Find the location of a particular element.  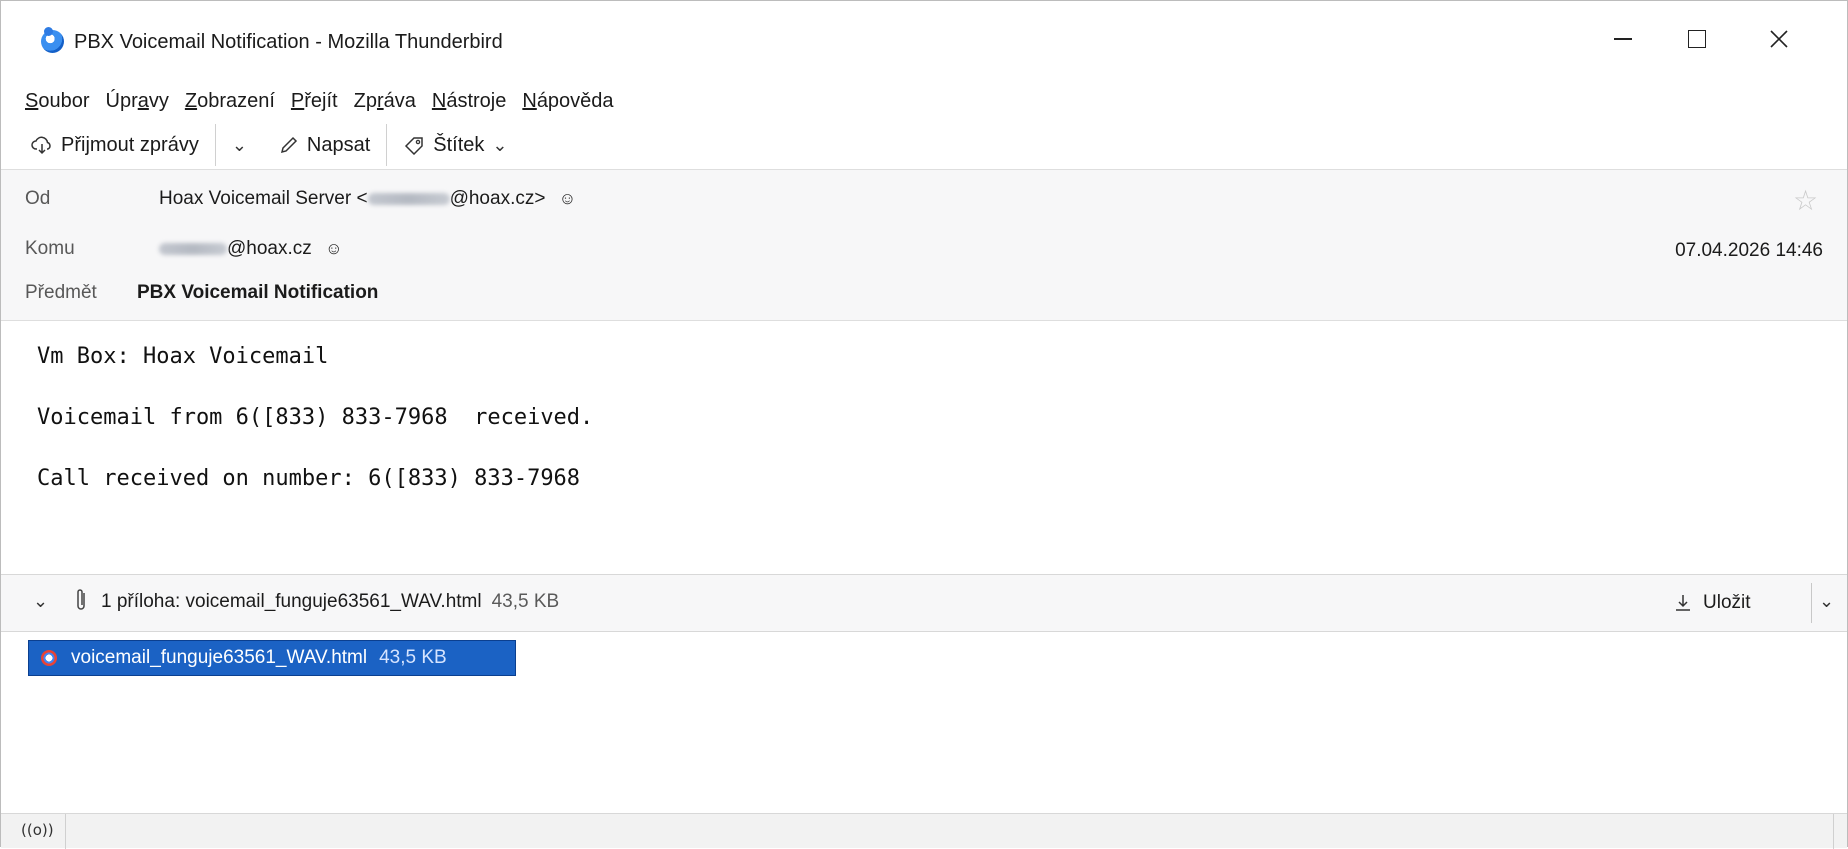

close-icon is located at coordinates (1779, 39).